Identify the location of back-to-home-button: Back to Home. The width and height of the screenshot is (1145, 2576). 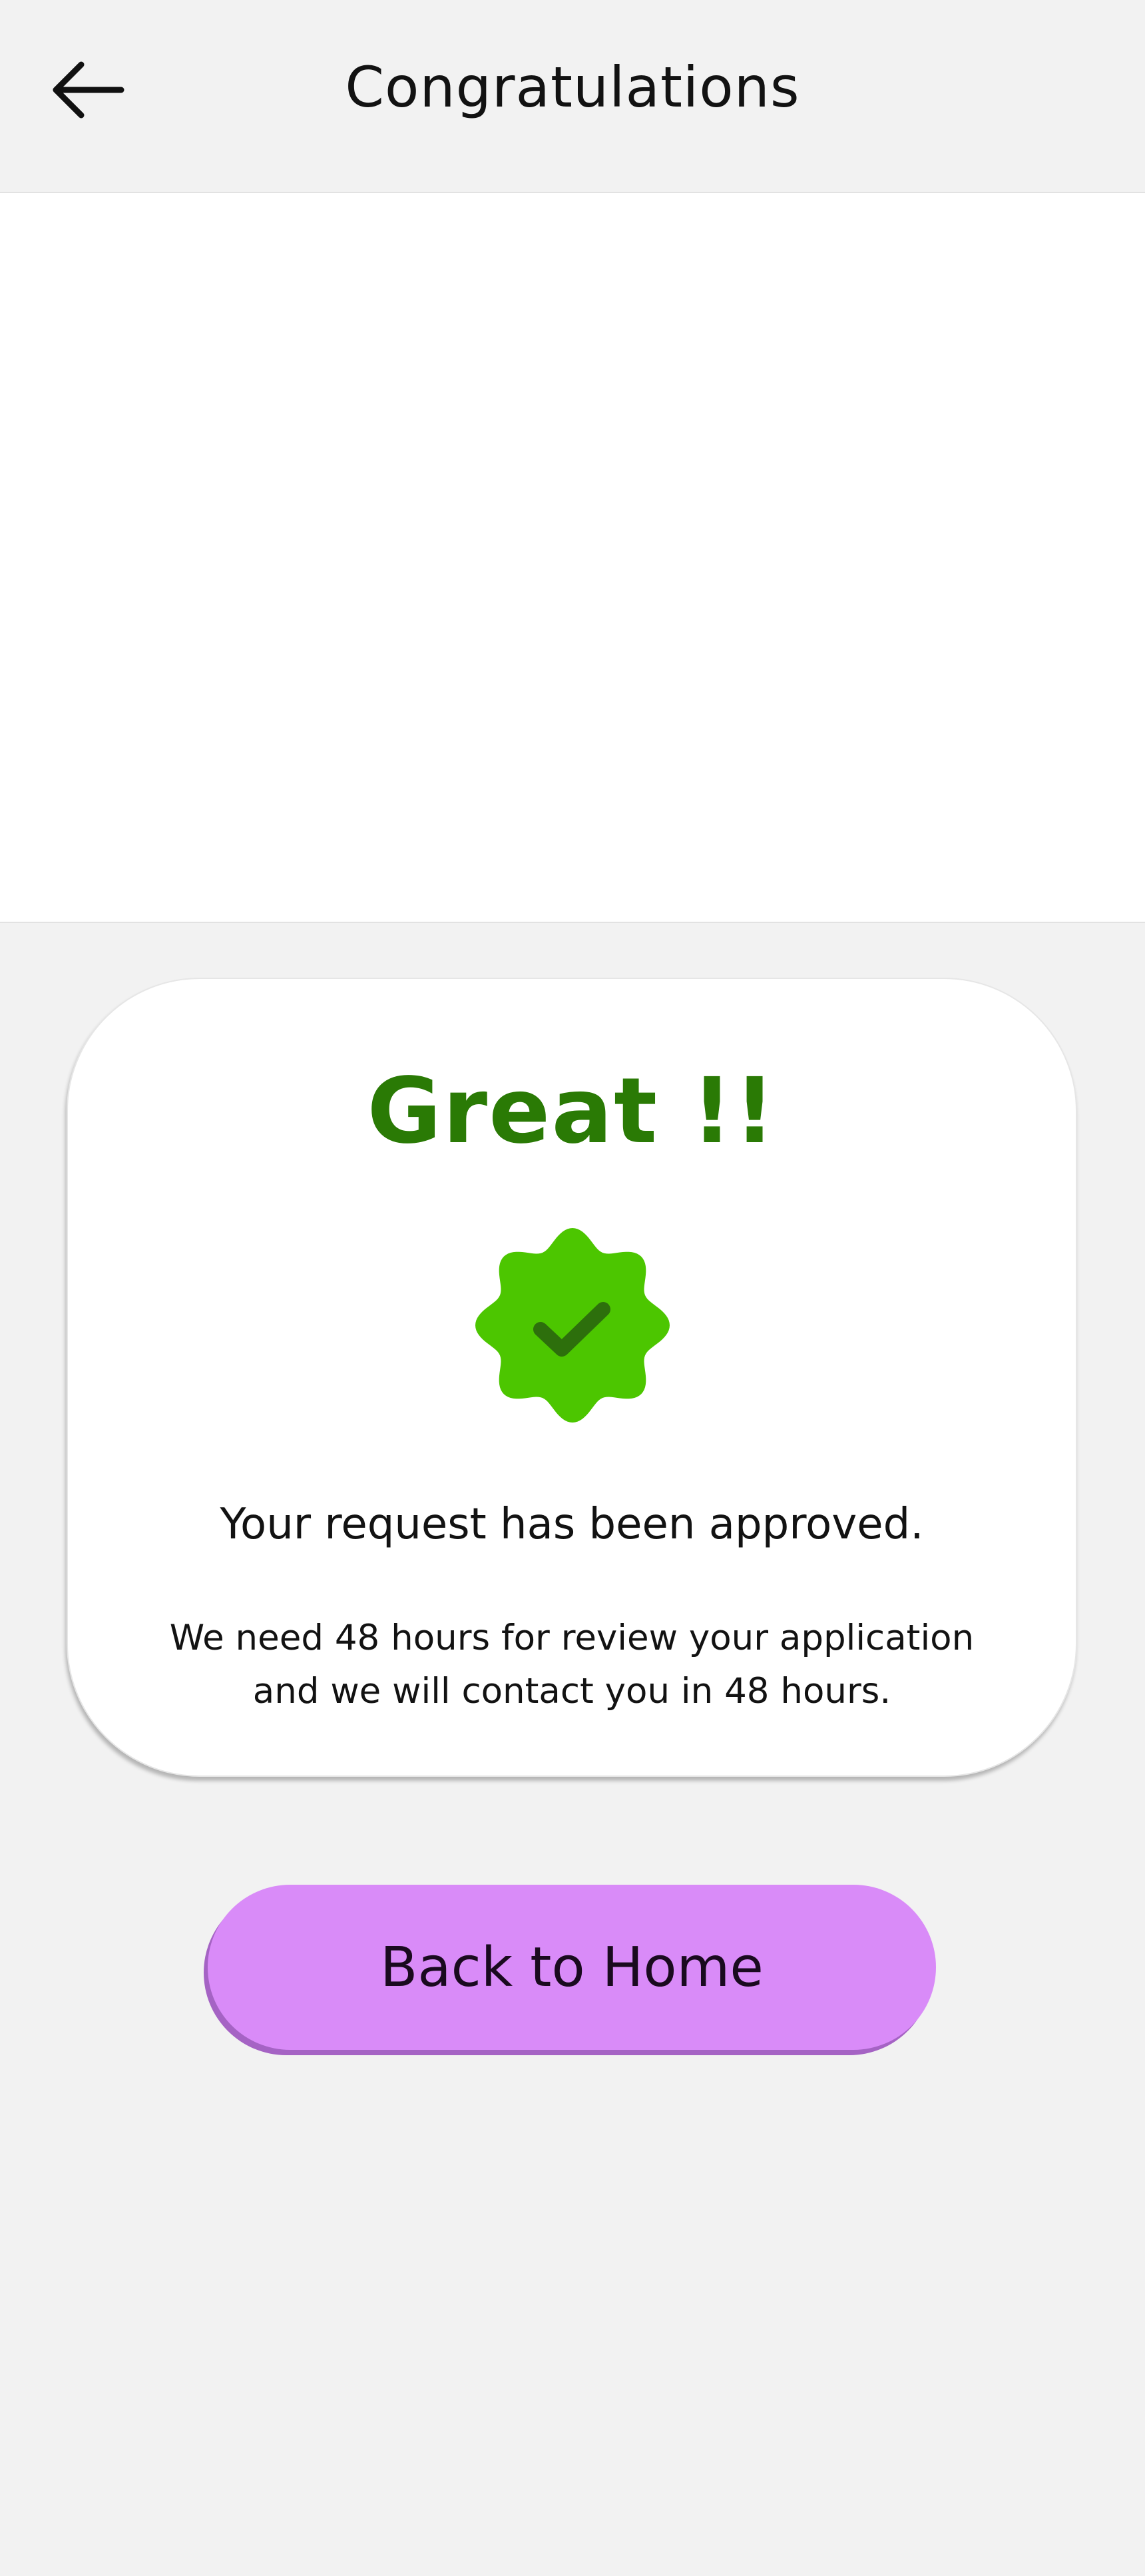
(572, 1967).